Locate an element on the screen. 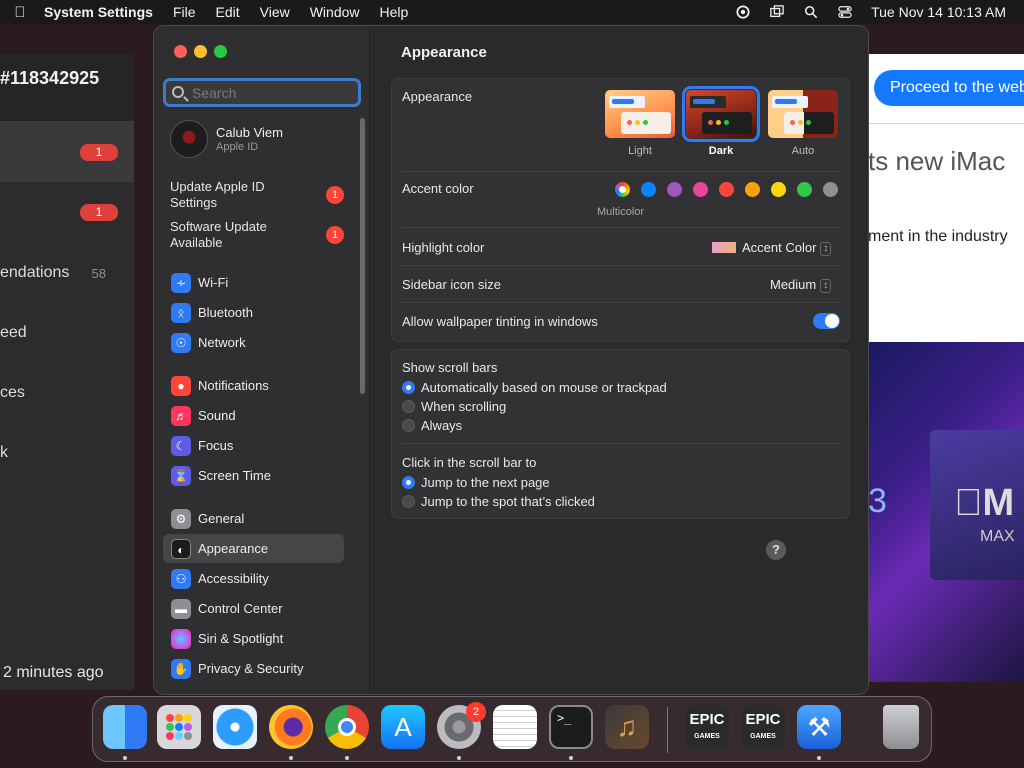 Image resolution: width=1024 pixels, height=768 pixels. sidebar-item-network: ☉ Network is located at coordinates (253, 342).